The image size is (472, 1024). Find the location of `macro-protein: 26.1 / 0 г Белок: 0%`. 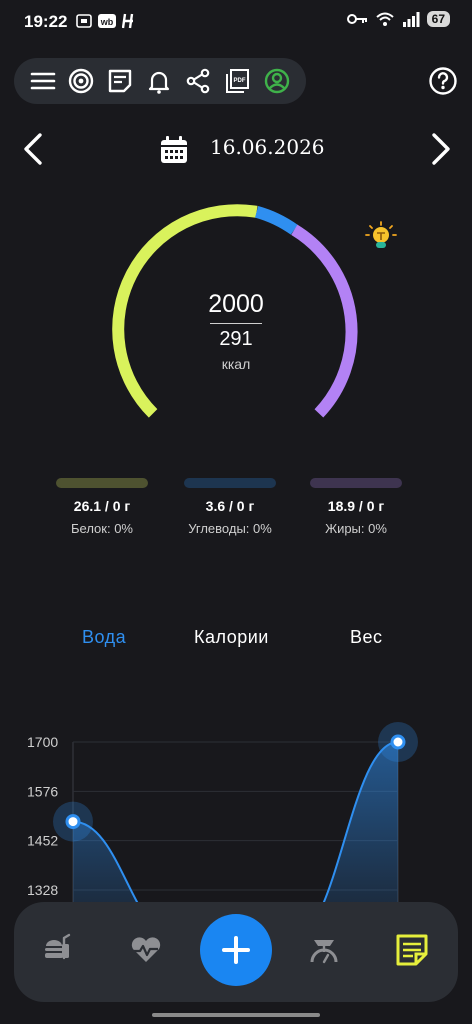

macro-protein: 26.1 / 0 г Белок: 0% is located at coordinates (102, 507).